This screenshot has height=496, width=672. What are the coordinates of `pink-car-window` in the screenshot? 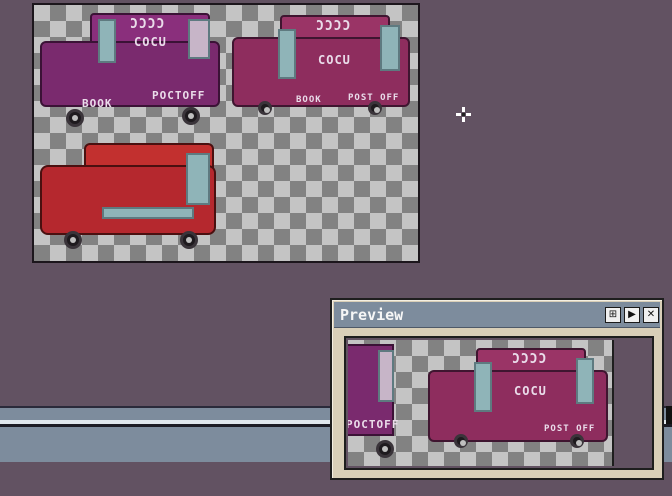 It's located at (287, 54).